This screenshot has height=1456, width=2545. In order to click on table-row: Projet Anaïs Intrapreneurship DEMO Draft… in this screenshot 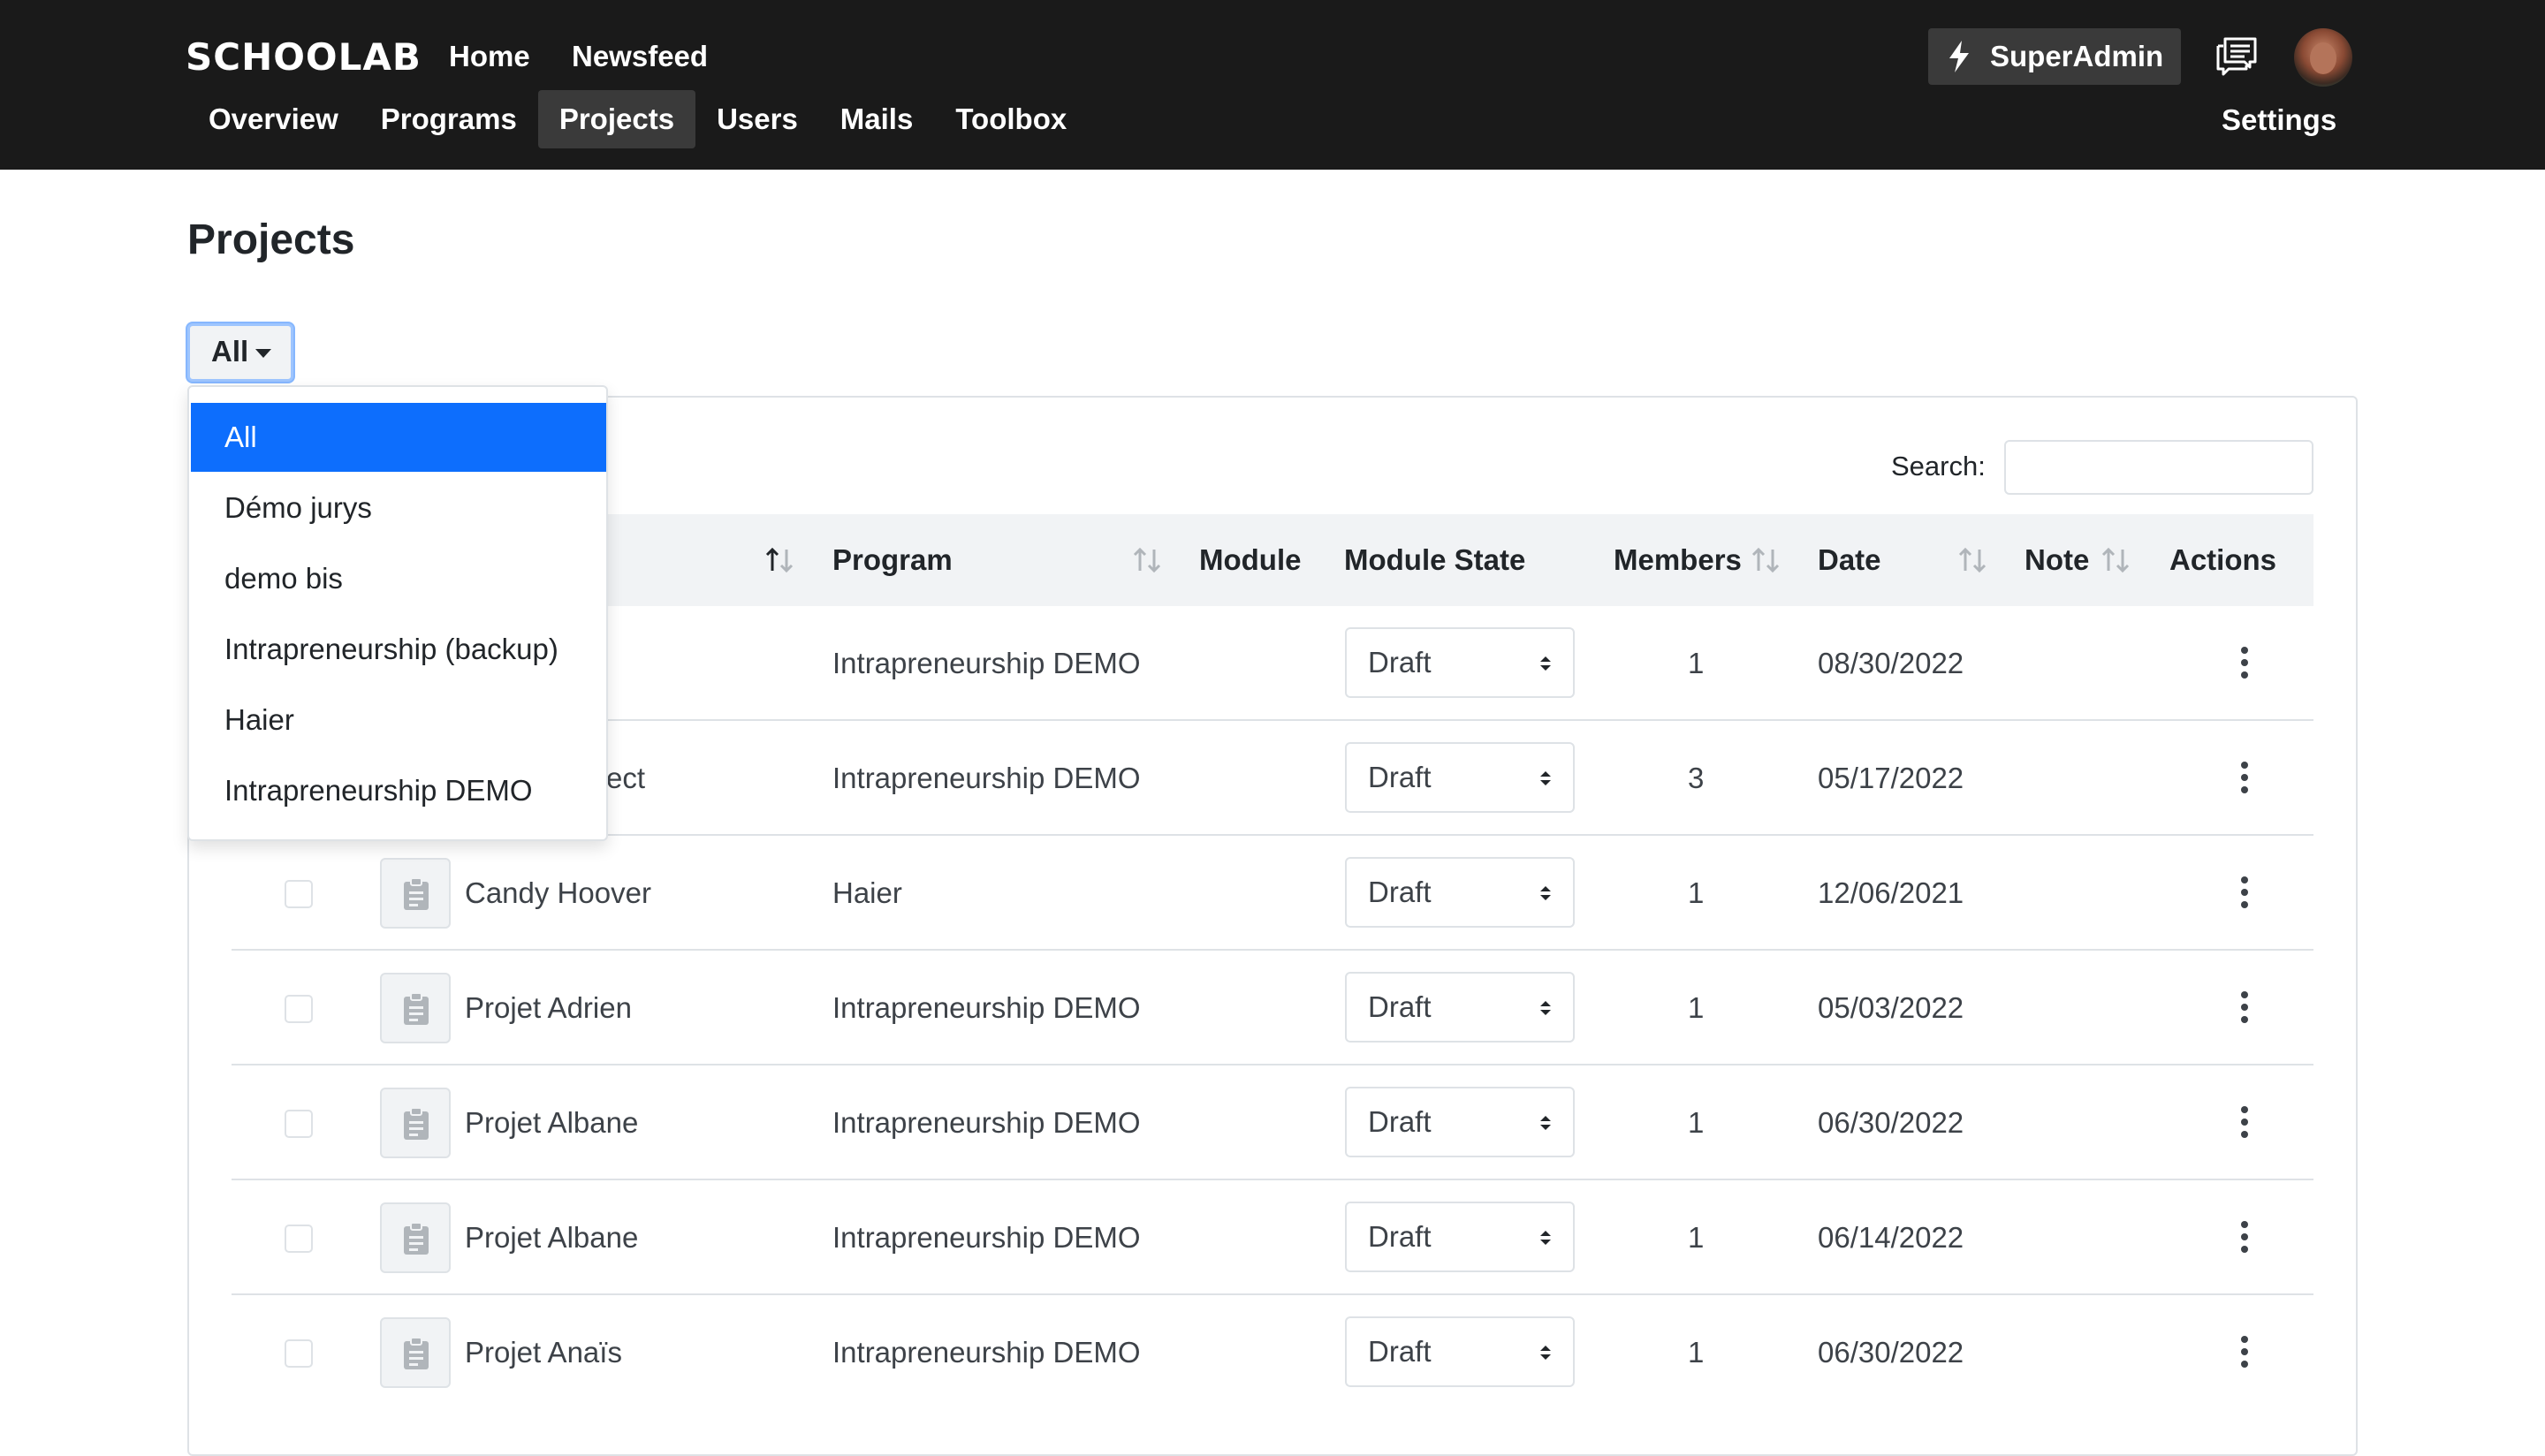, I will do `click(1272, 1352)`.